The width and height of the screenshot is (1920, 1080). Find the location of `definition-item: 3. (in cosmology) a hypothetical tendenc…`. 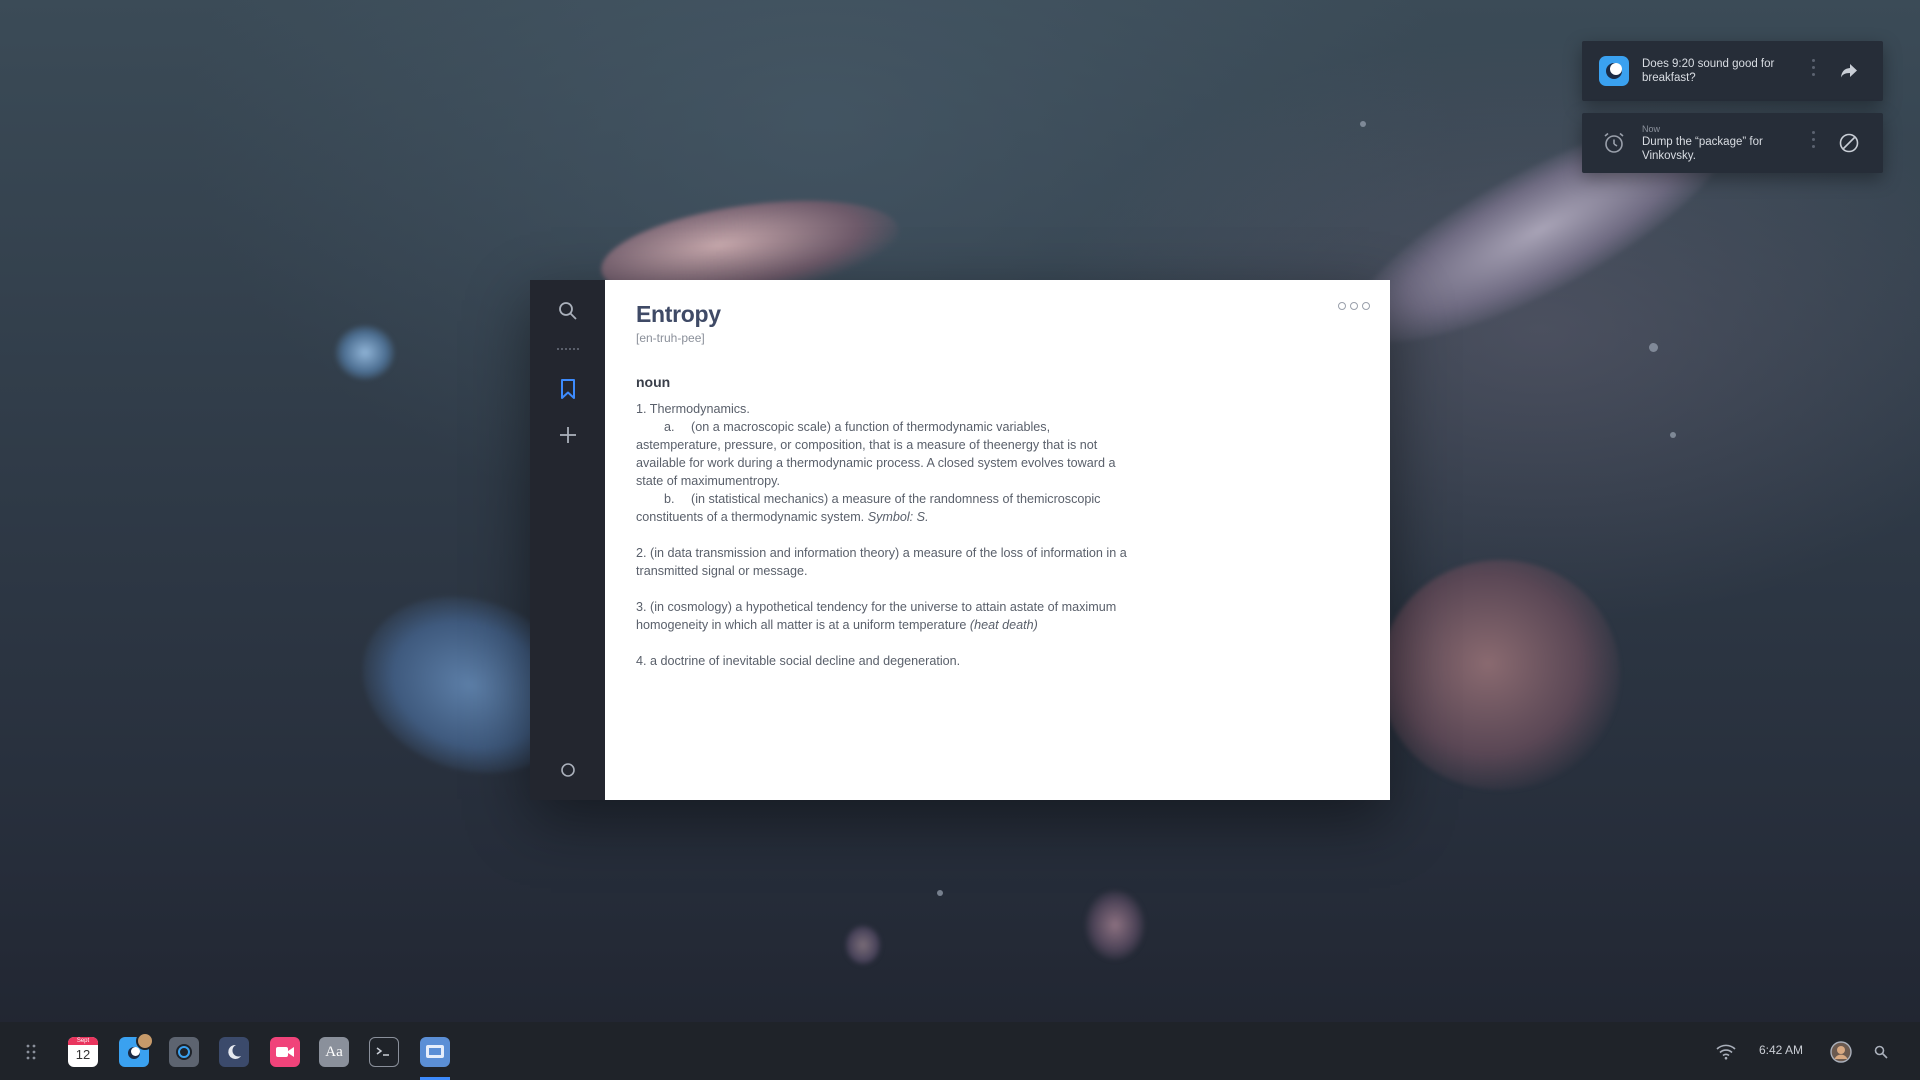

definition-item: 3. (in cosmology) a hypothetical tendenc… is located at coordinates (876, 616).